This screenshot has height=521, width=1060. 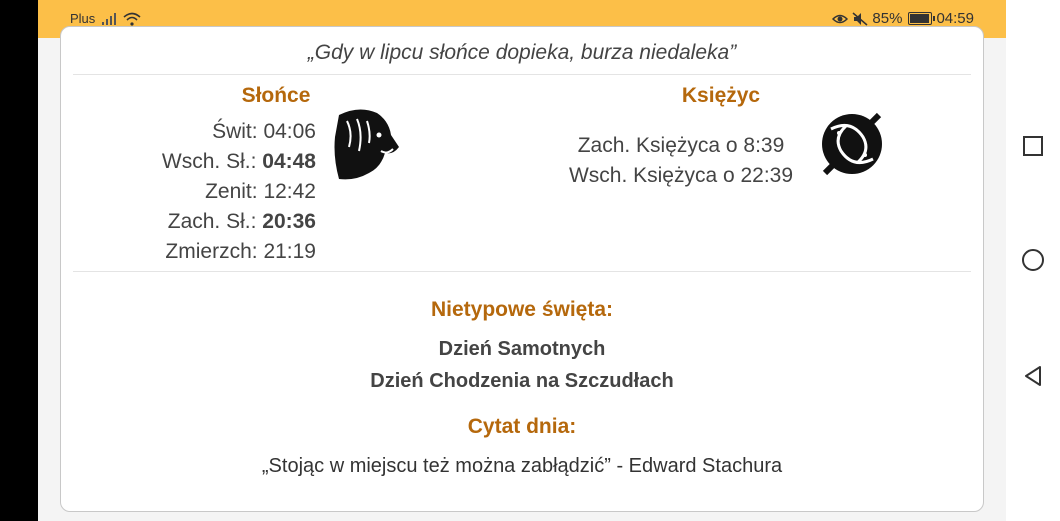 I want to click on sun-title: Słońce, so click(x=276, y=95).